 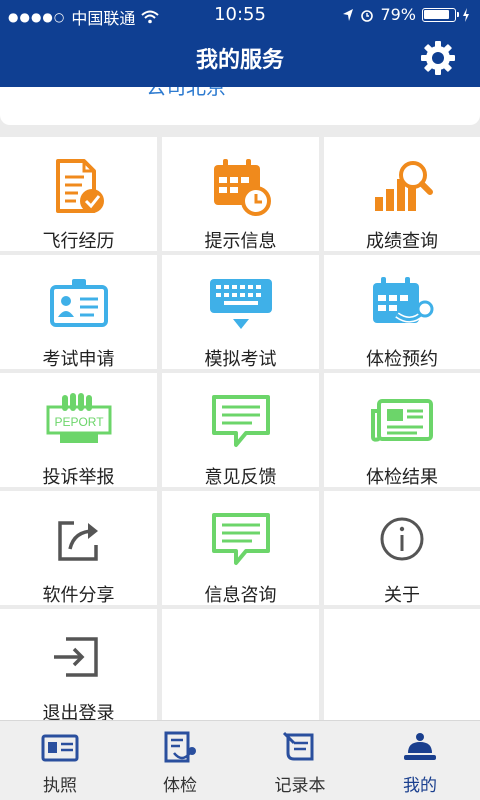 I want to click on logbook-icon, so click(x=298, y=746).